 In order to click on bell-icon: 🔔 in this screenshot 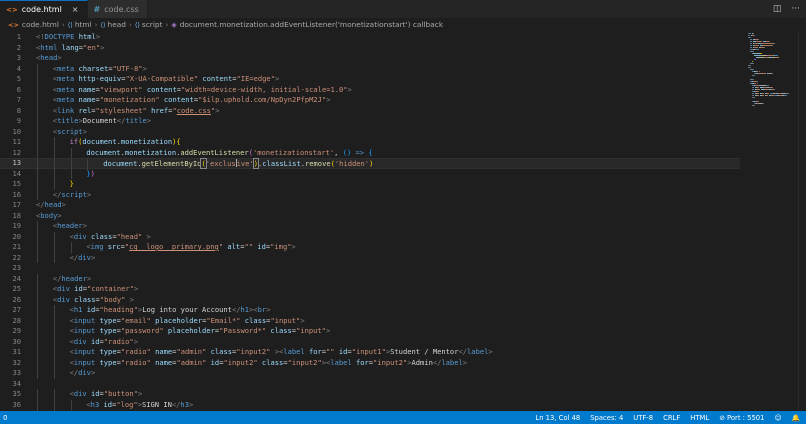, I will do `click(796, 418)`.